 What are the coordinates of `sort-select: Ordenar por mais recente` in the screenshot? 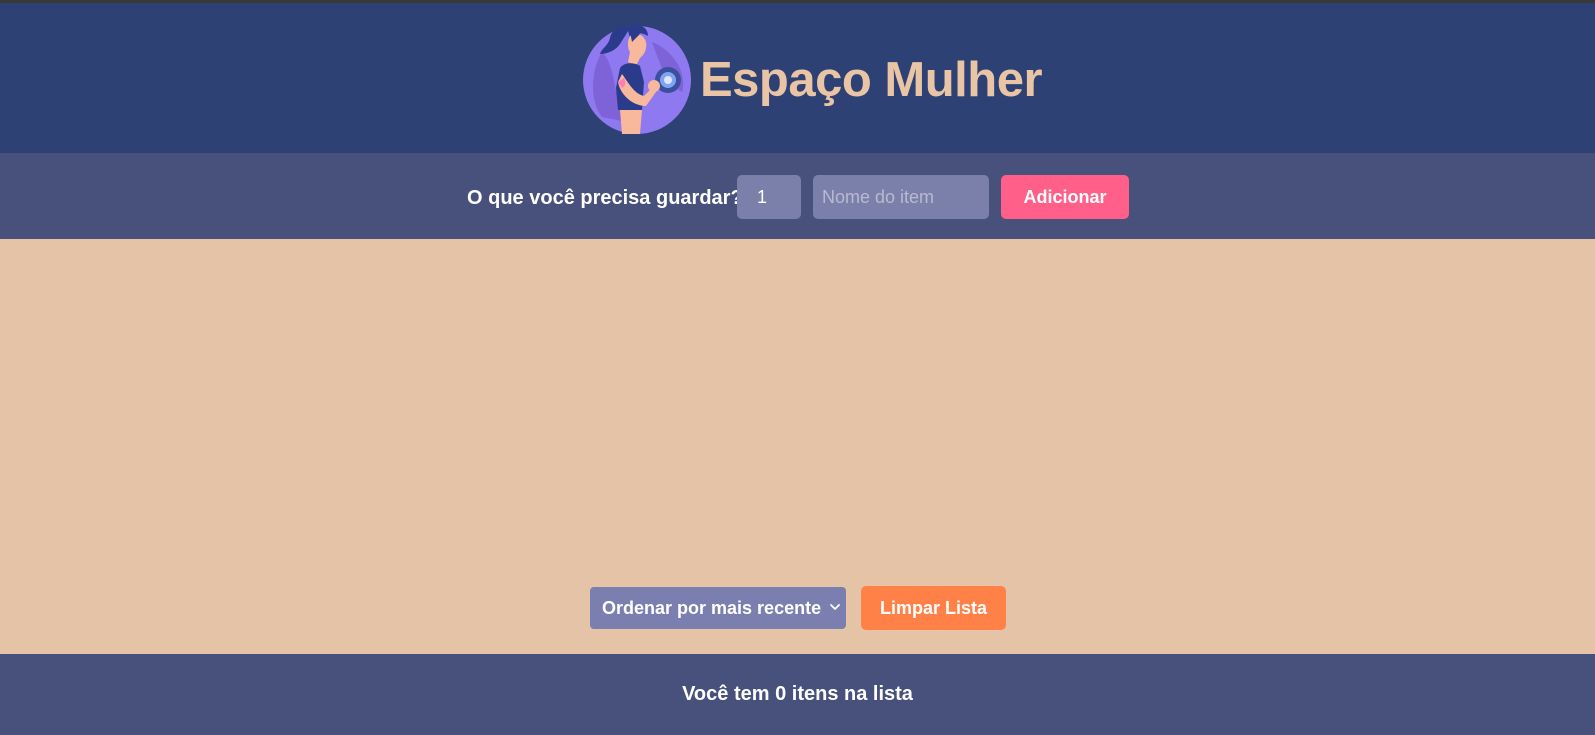 It's located at (718, 608).